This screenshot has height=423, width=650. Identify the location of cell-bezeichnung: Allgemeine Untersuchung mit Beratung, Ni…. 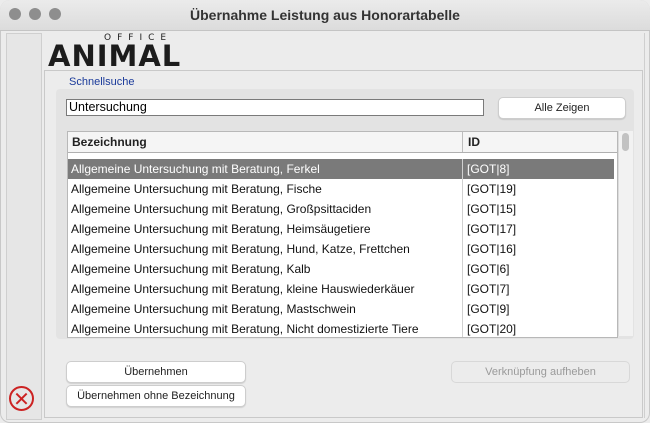
(245, 329).